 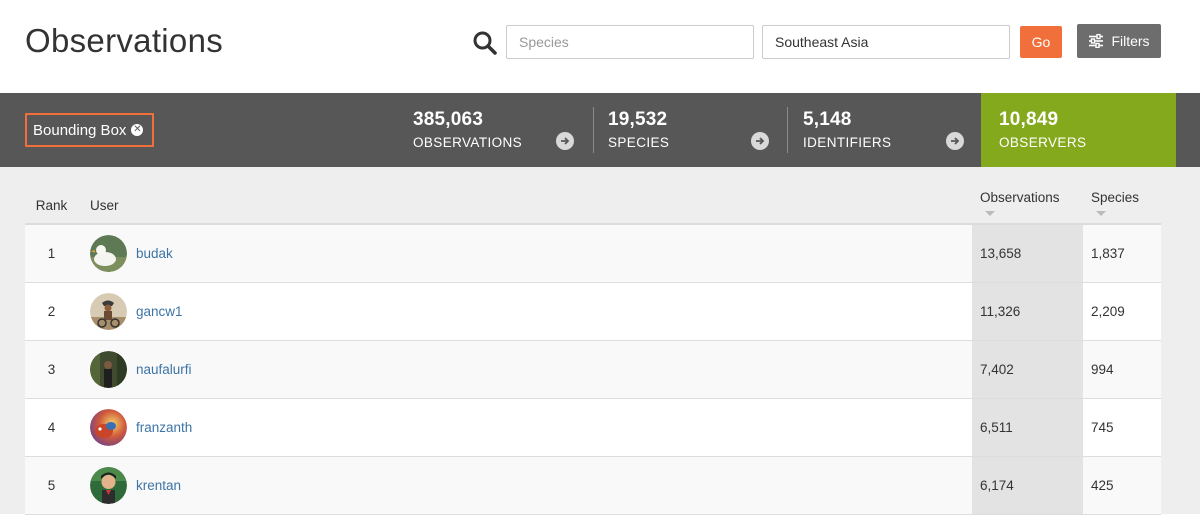 What do you see at coordinates (1122, 311) in the screenshot?
I see `species-cell: 2,209` at bounding box center [1122, 311].